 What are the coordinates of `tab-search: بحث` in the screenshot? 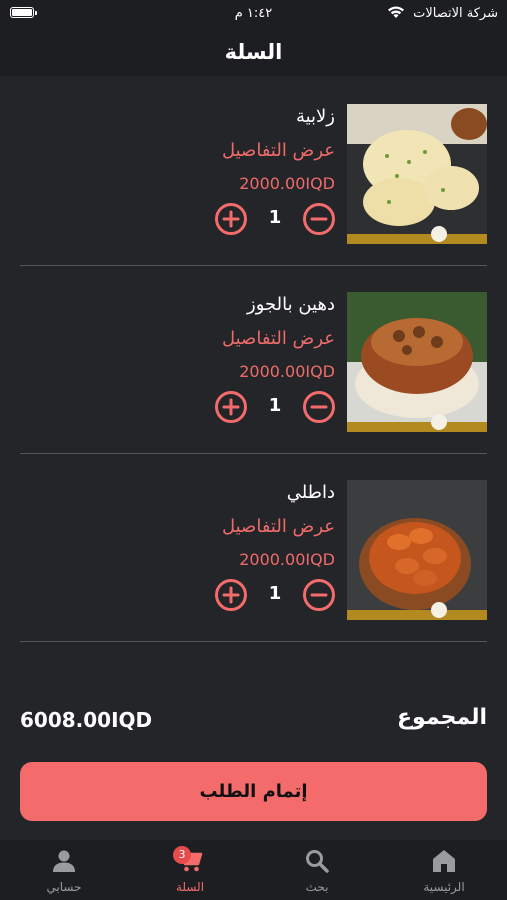 It's located at (317, 870).